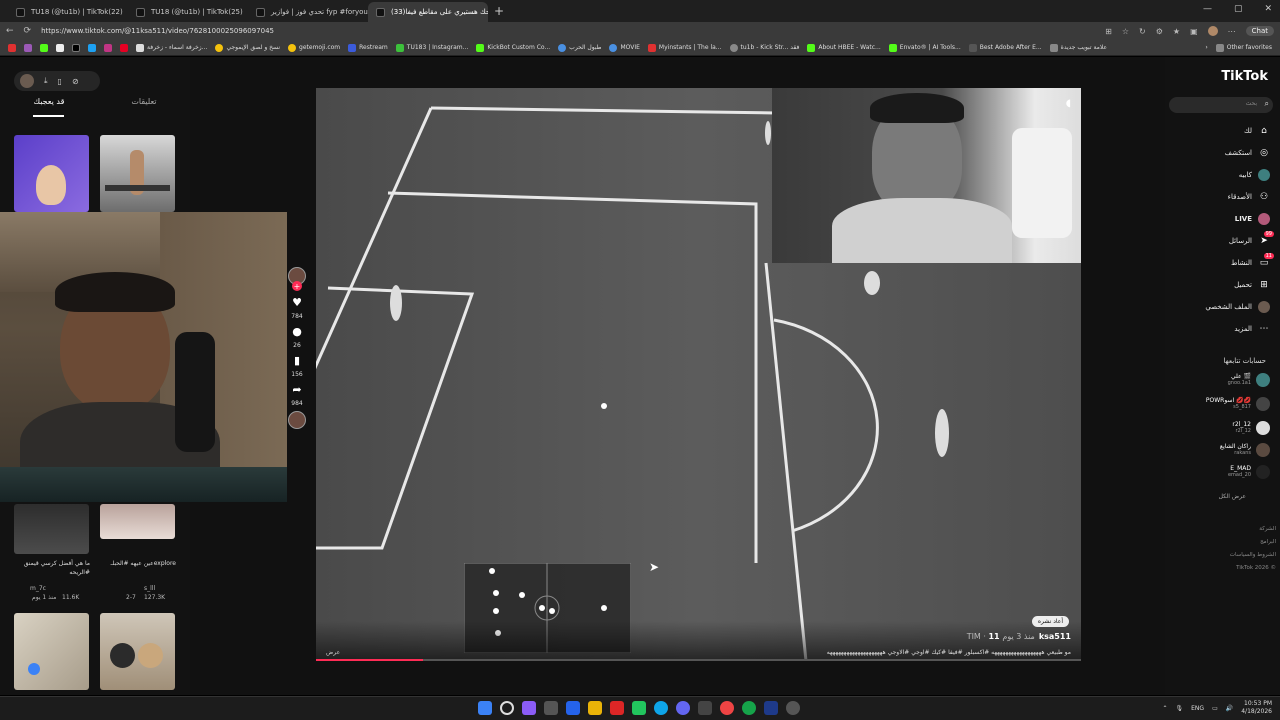 Image resolution: width=1280 pixels, height=720 pixels. Describe the element at coordinates (76, 47) in the screenshot. I see `tiktok-icon` at that location.